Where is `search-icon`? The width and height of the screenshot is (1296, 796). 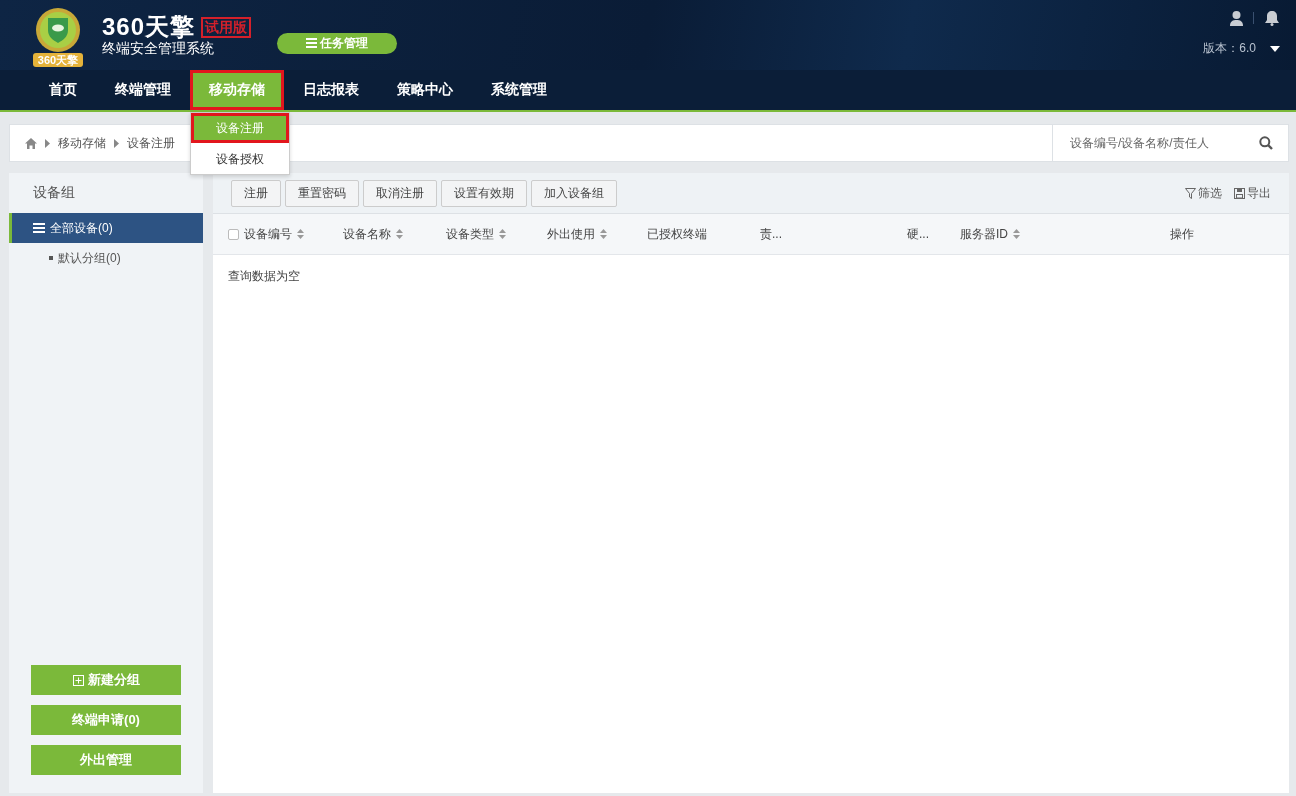 search-icon is located at coordinates (1266, 143).